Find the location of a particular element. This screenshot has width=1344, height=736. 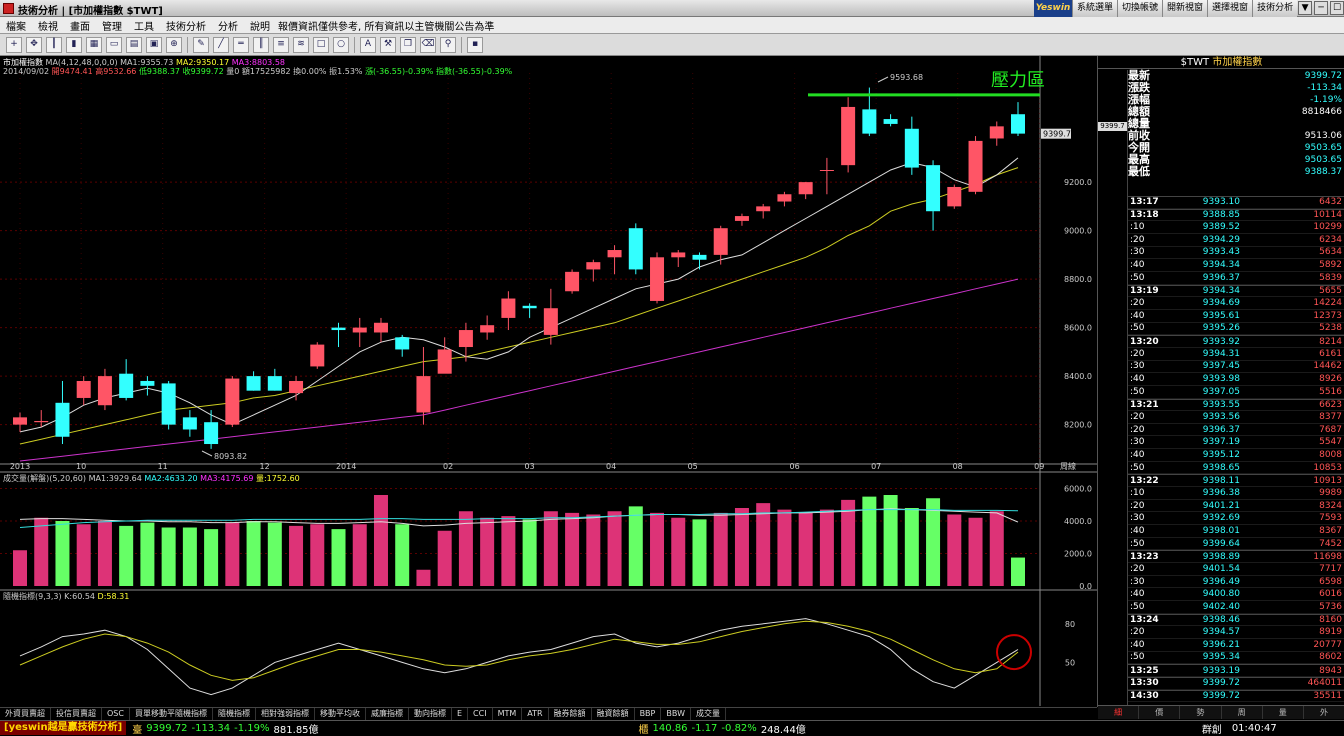

text-icon: A is located at coordinates (368, 44).